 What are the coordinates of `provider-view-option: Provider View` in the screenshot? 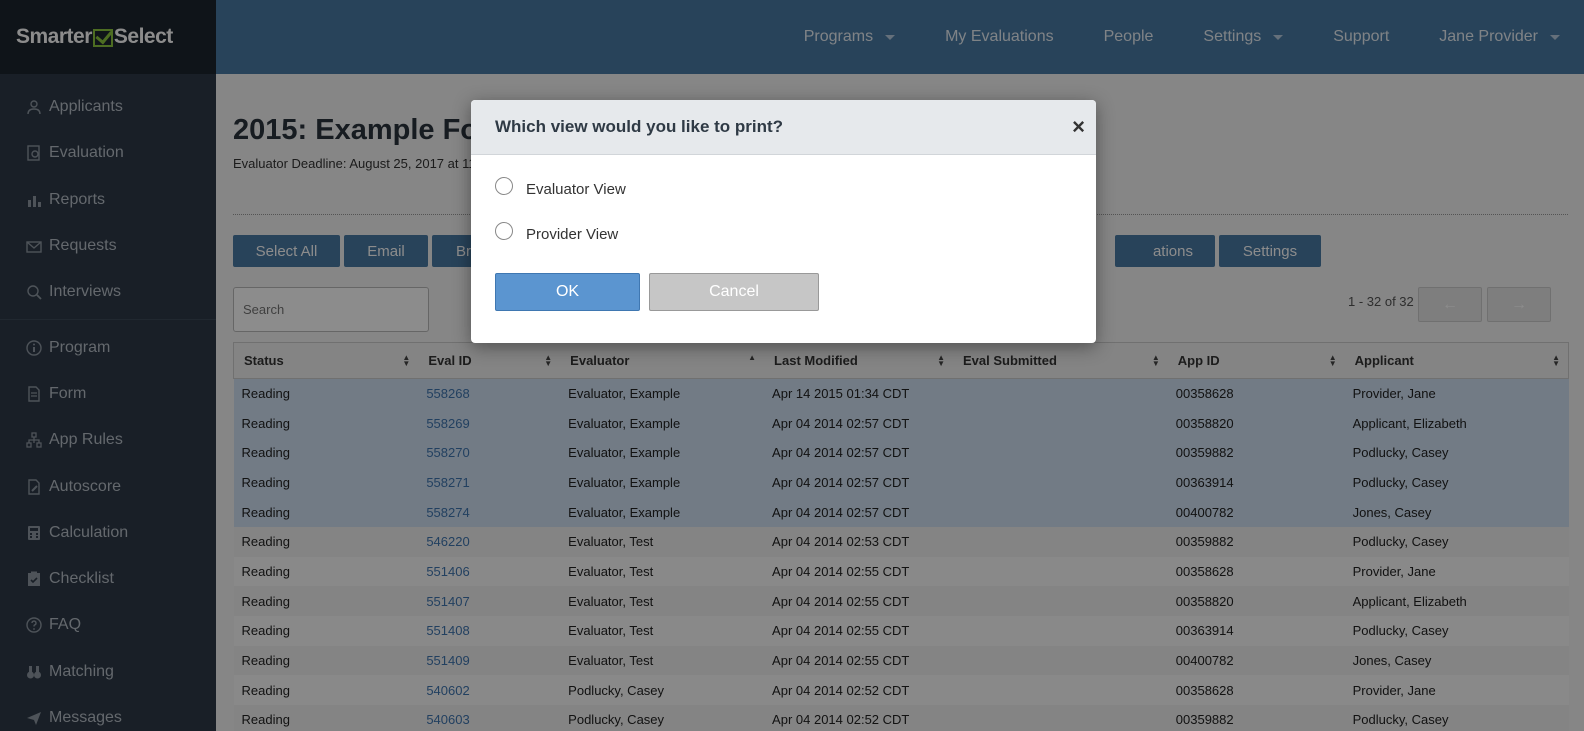 It's located at (556, 232).